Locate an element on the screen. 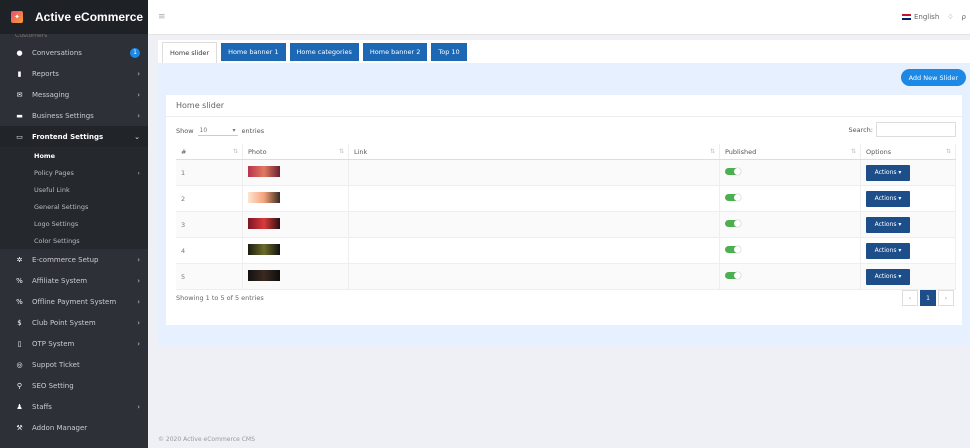 Image resolution: width=970 pixels, height=448 pixels. col-link: Link ⇅ is located at coordinates (534, 152).